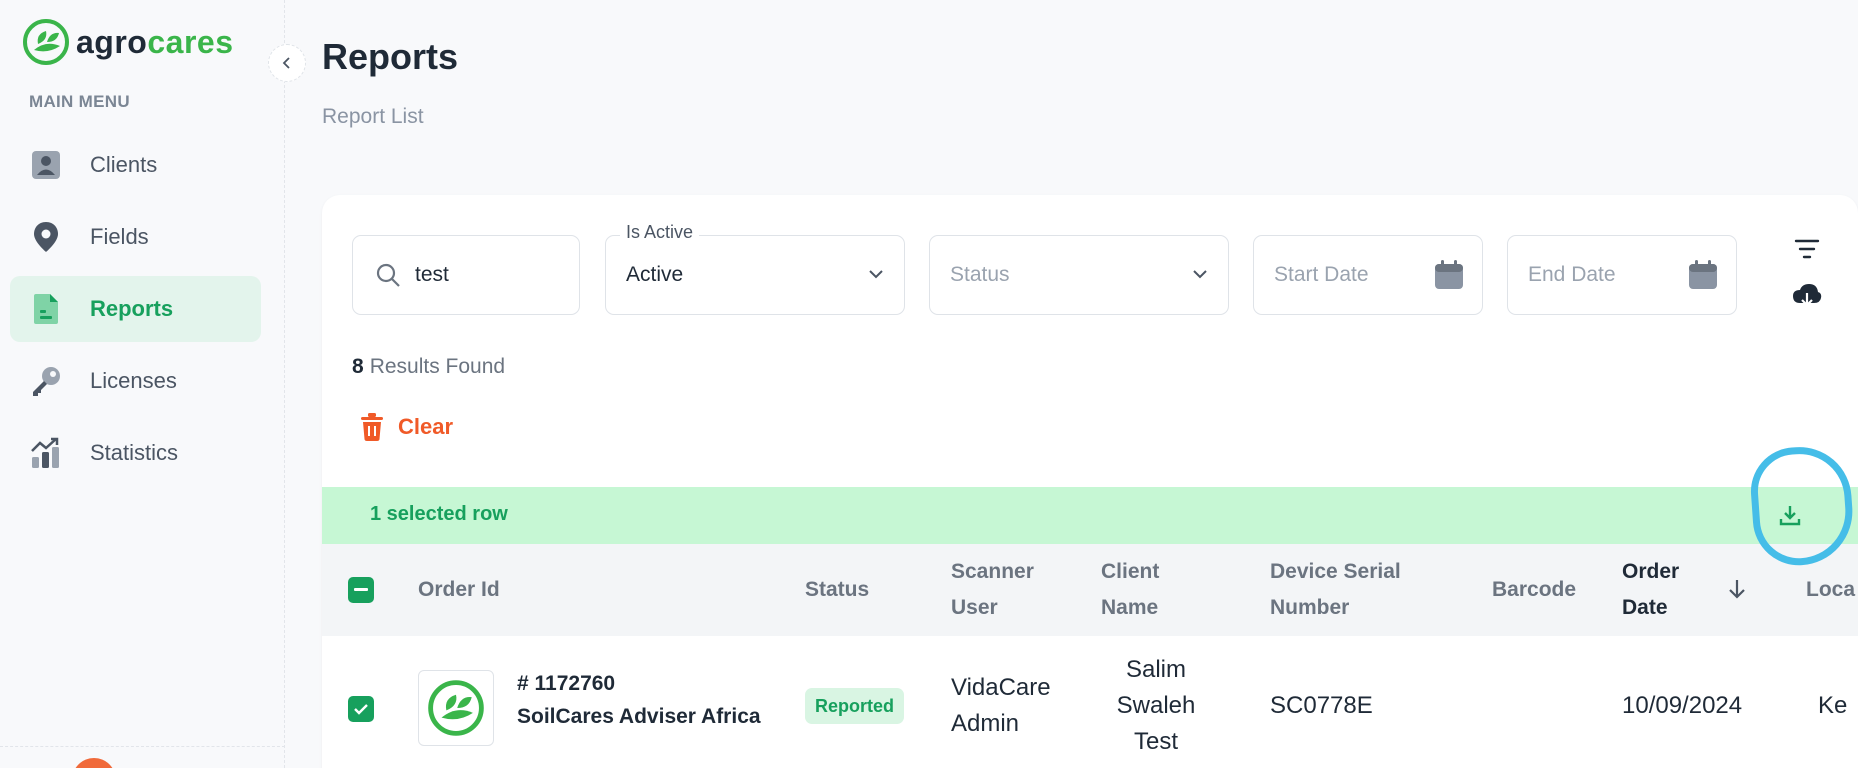  I want to click on sidebar-item-label: Reports, so click(132, 308).